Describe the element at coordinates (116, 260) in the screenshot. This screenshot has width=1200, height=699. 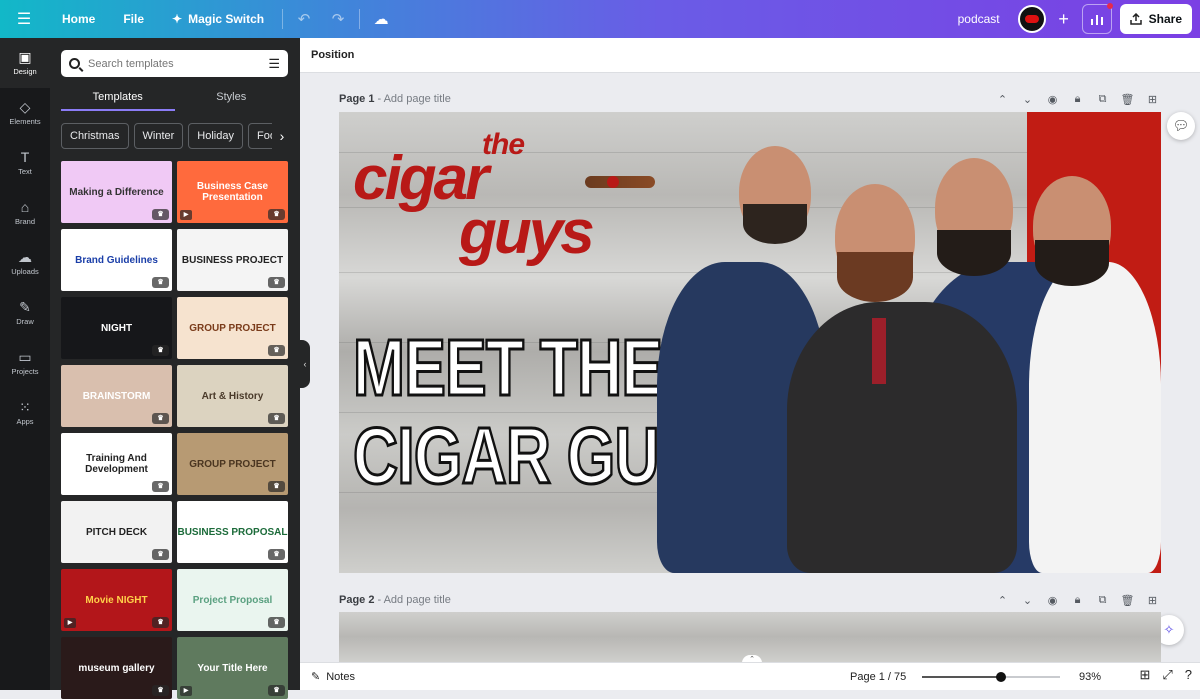
I see `template-thumbnail: Brand Guidelines ♛` at that location.